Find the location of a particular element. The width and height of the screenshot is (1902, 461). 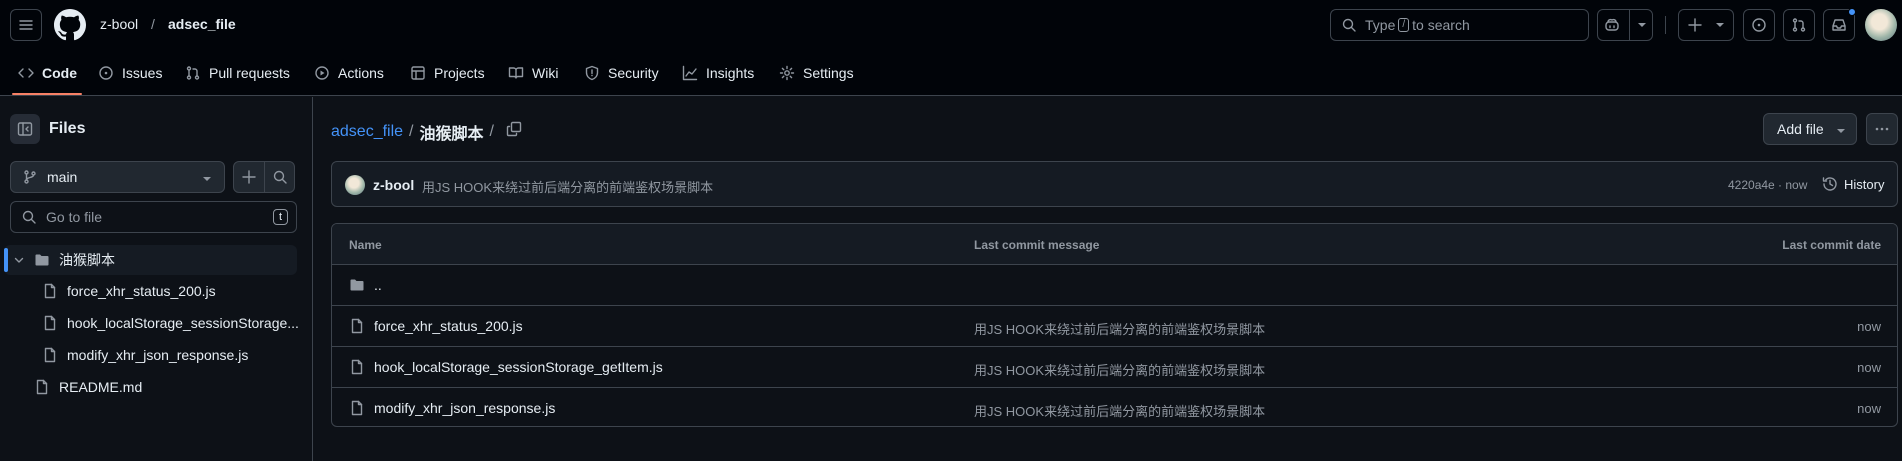

avatar is located at coordinates (355, 185).